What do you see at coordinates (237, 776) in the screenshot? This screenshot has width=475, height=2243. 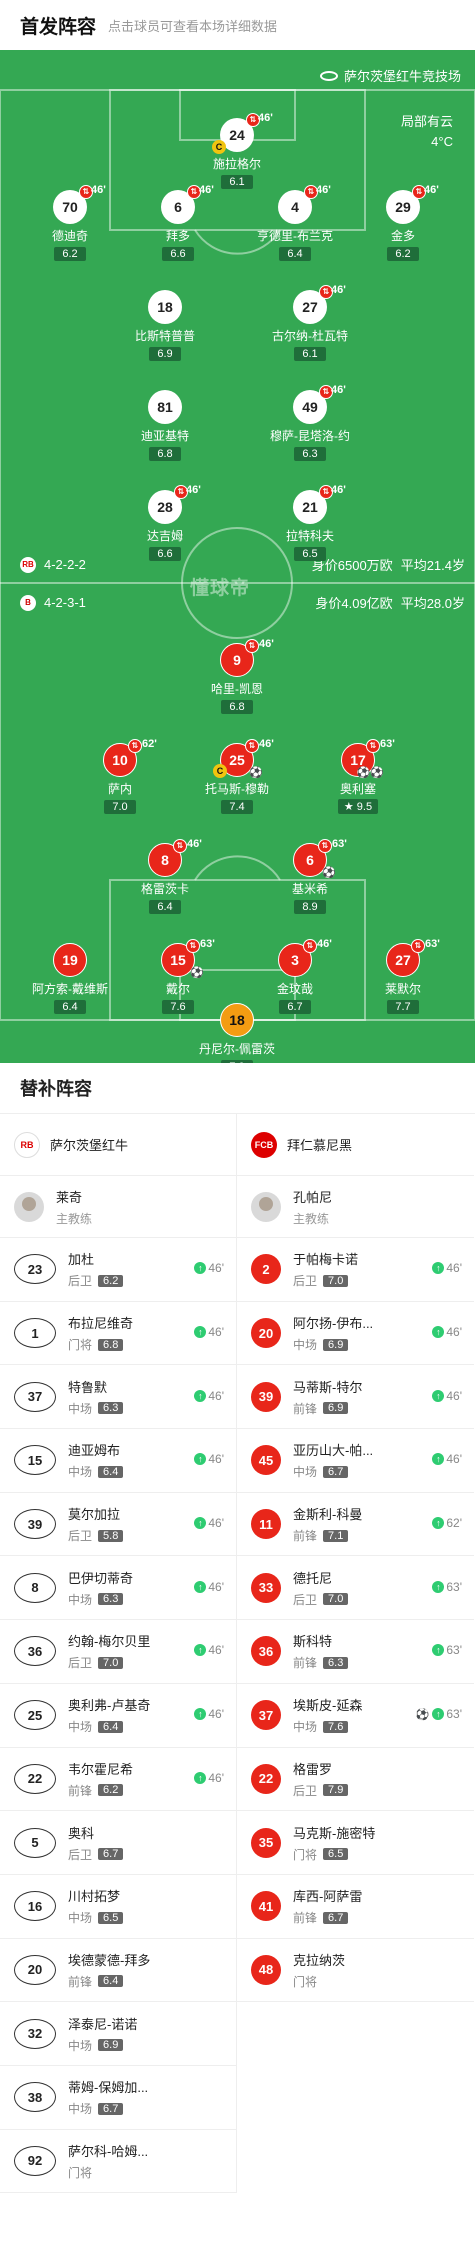 I see `player-away: 25 ⇅ 46' C ⚽ 托马斯-穆勒 7.4` at bounding box center [237, 776].